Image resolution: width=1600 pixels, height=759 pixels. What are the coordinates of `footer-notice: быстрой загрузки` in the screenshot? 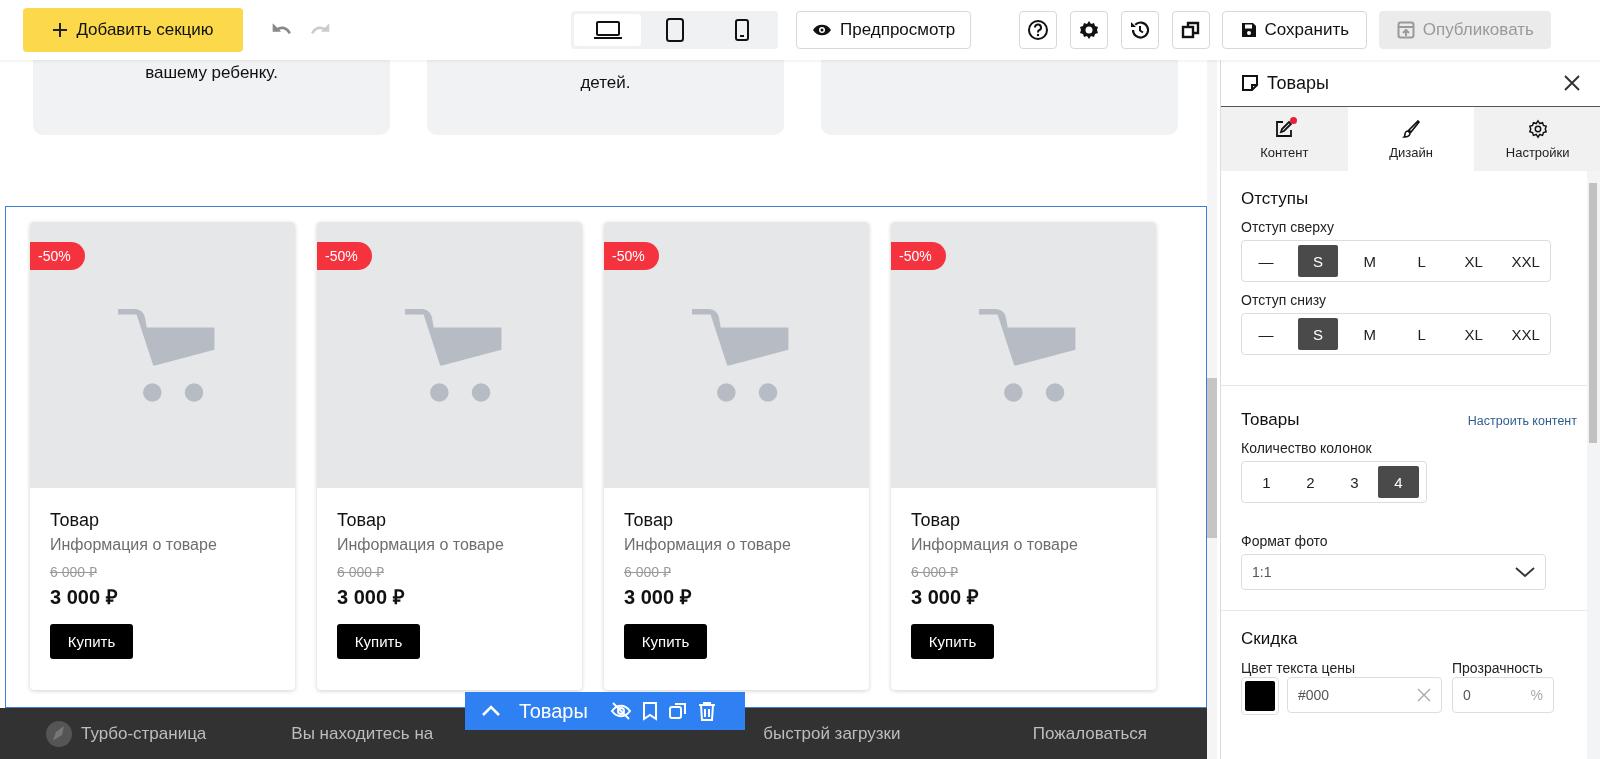 It's located at (832, 733).